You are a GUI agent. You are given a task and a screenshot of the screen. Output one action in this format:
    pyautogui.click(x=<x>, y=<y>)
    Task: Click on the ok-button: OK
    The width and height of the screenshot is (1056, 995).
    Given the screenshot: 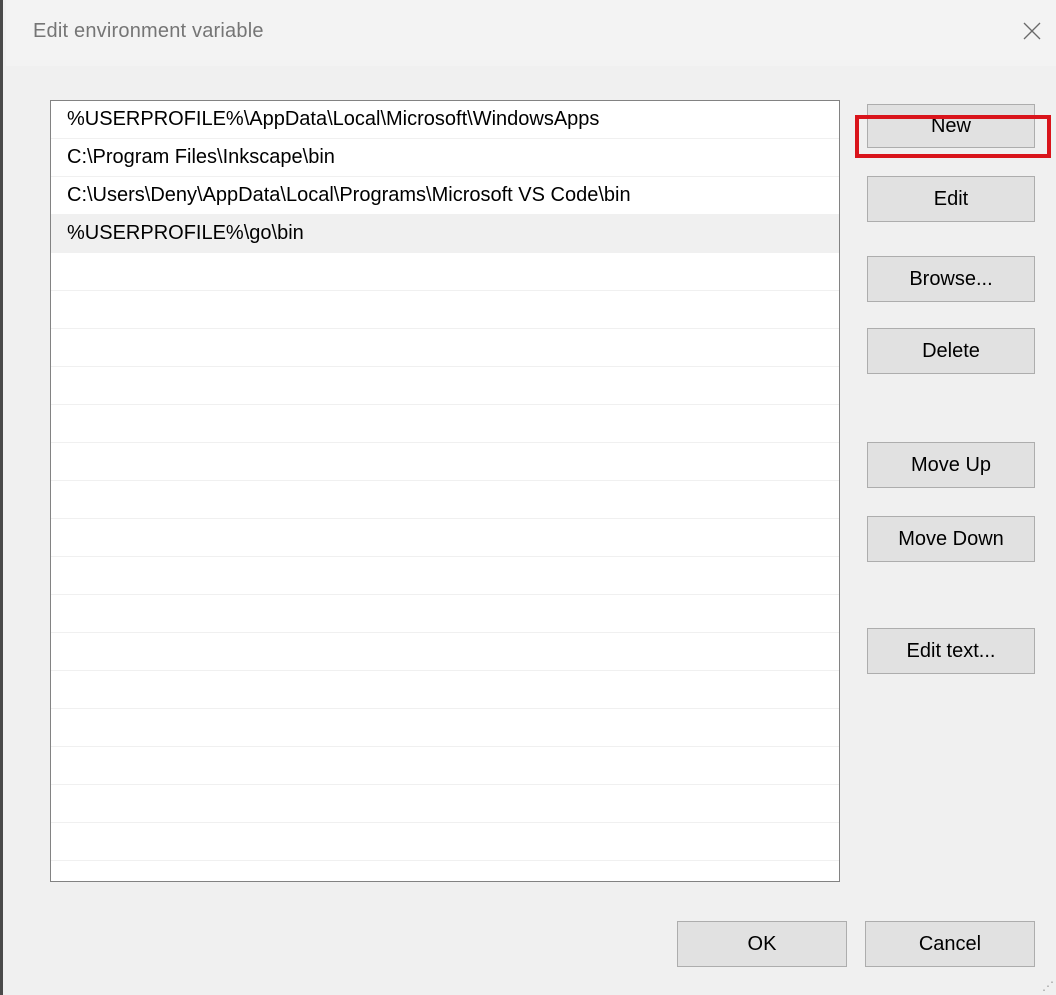 What is the action you would take?
    pyautogui.click(x=762, y=944)
    